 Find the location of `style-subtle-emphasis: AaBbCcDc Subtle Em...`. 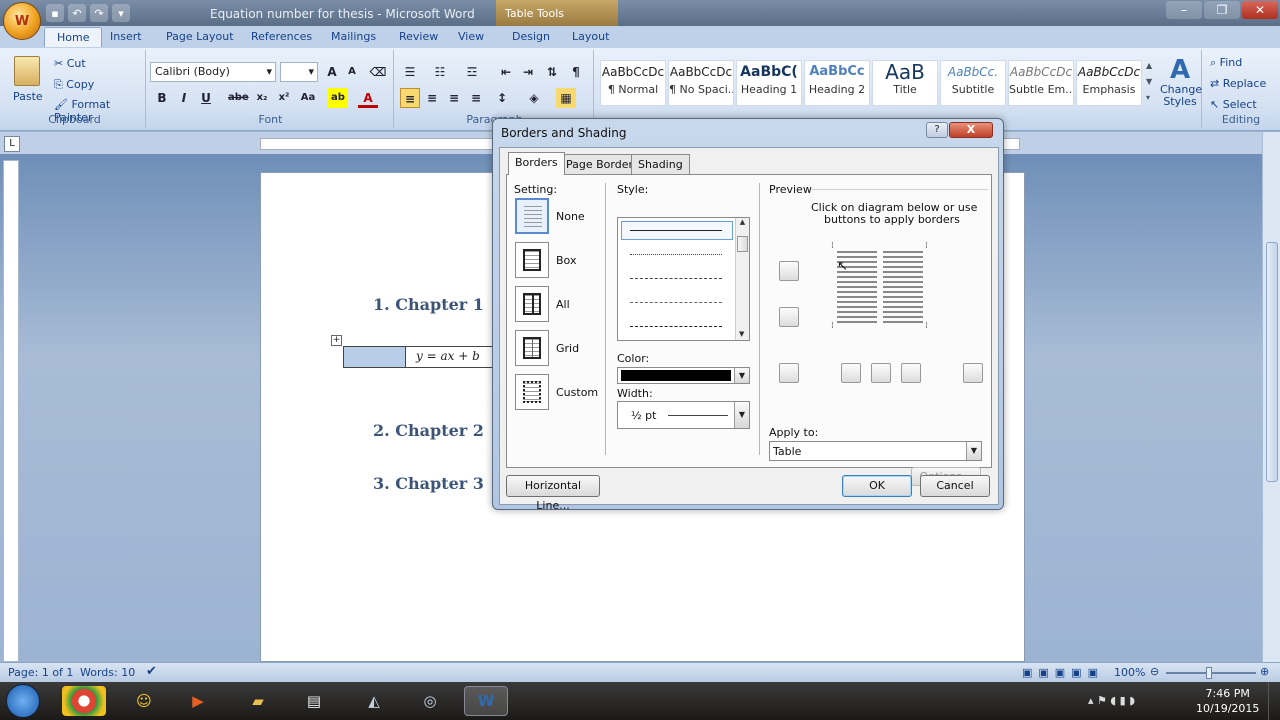

style-subtle-emphasis: AaBbCcDc Subtle Em... is located at coordinates (1041, 83).